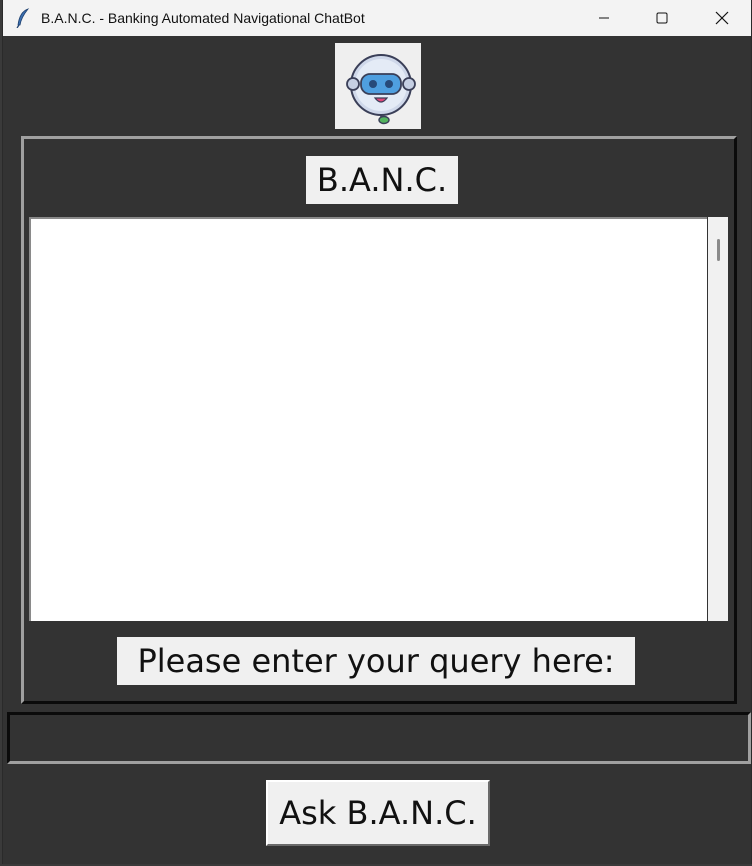 The width and height of the screenshot is (752, 866). I want to click on maximize-icon, so click(662, 18).